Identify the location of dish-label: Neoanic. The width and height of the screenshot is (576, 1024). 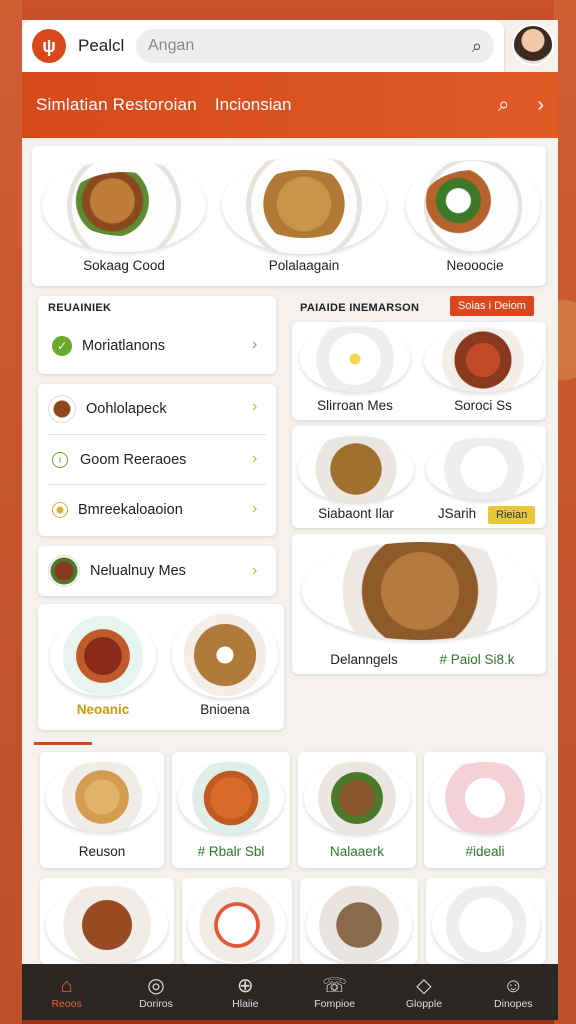
(103, 709).